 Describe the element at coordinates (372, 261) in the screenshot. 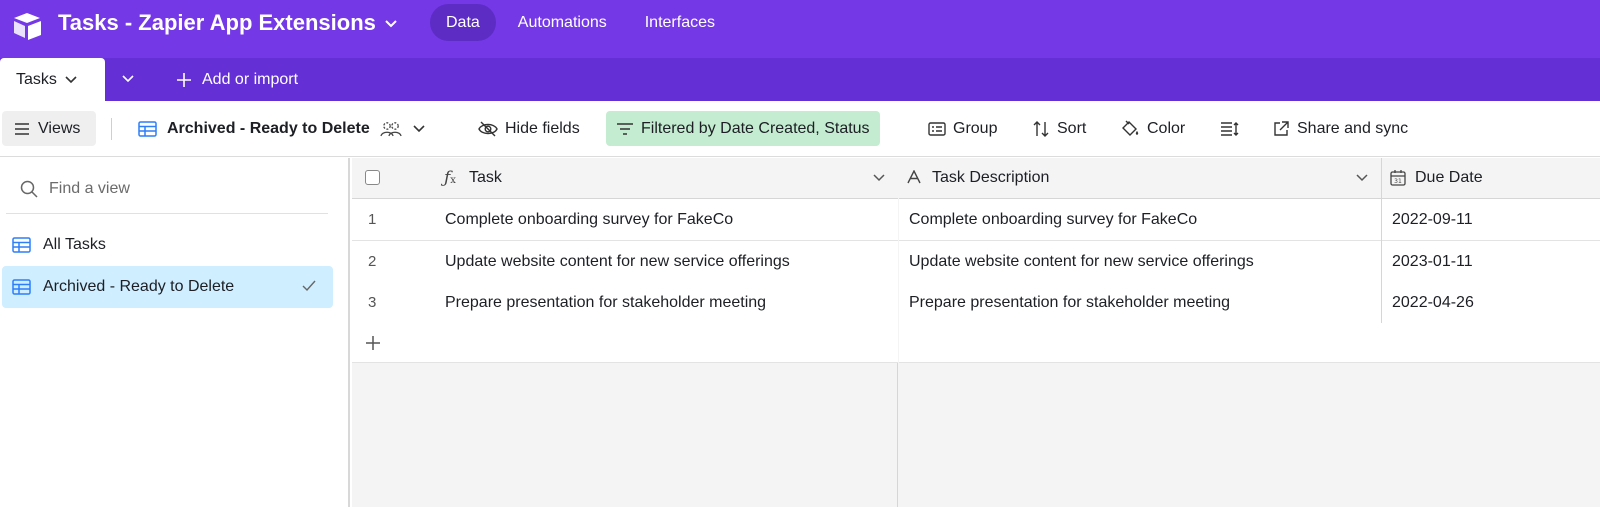

I see `row-number: 2` at that location.